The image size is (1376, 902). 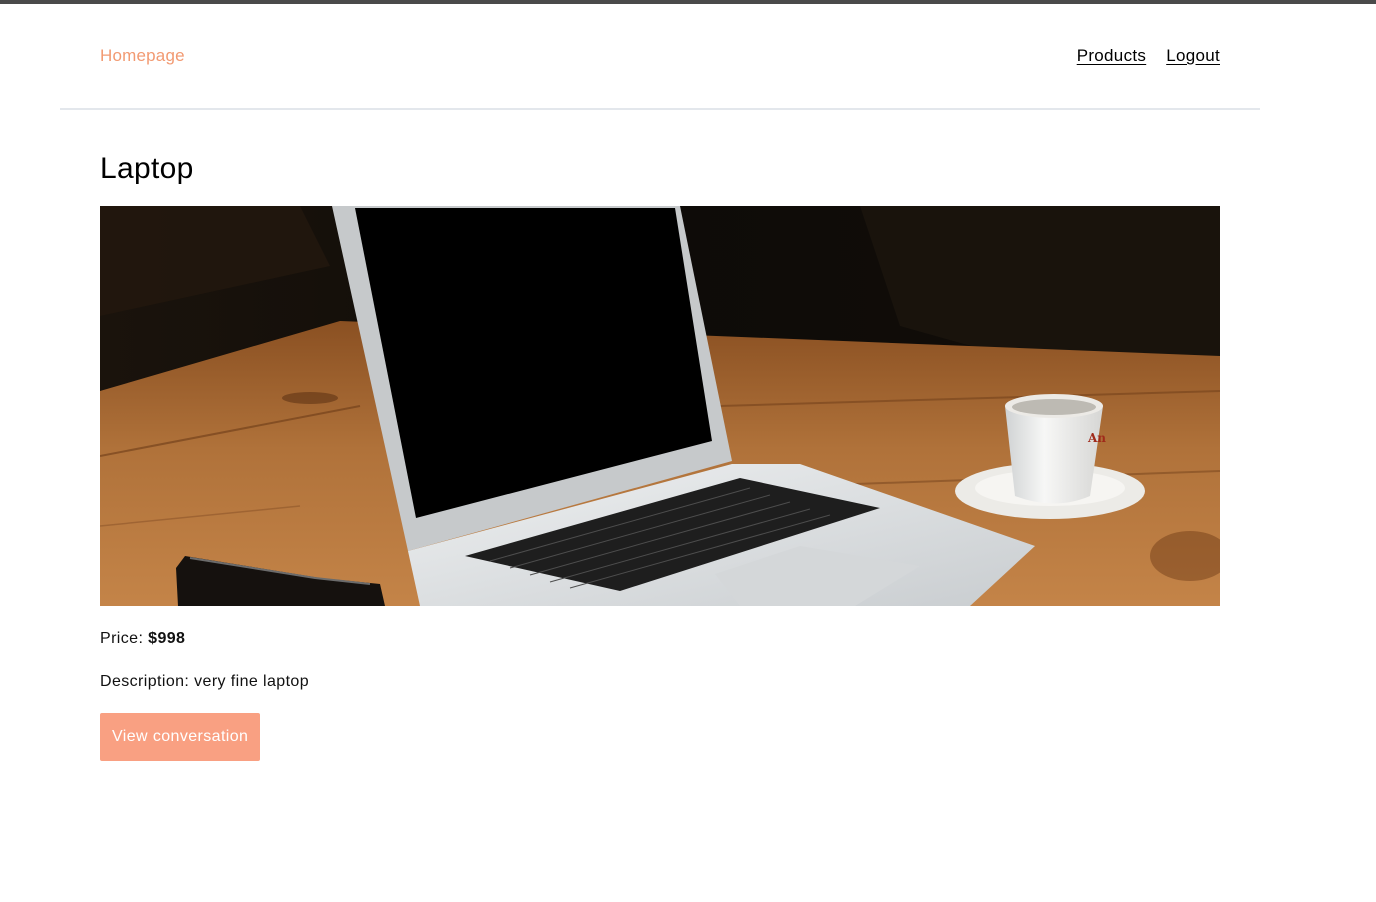 What do you see at coordinates (1148, 56) in the screenshot?
I see `nav-links: Products Logout` at bounding box center [1148, 56].